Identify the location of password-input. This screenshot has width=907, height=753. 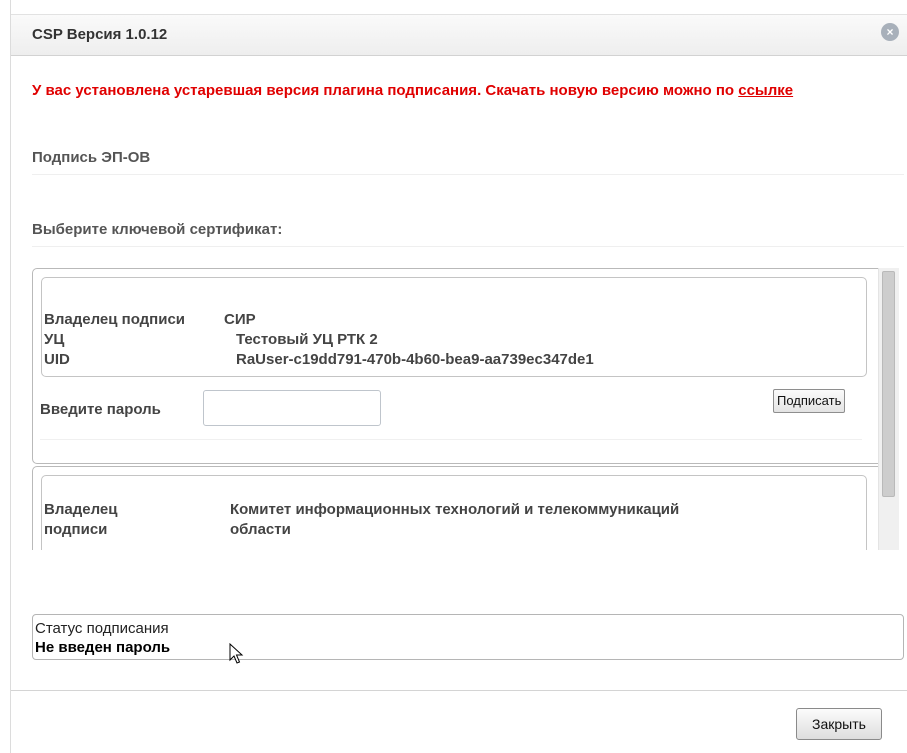
(292, 408).